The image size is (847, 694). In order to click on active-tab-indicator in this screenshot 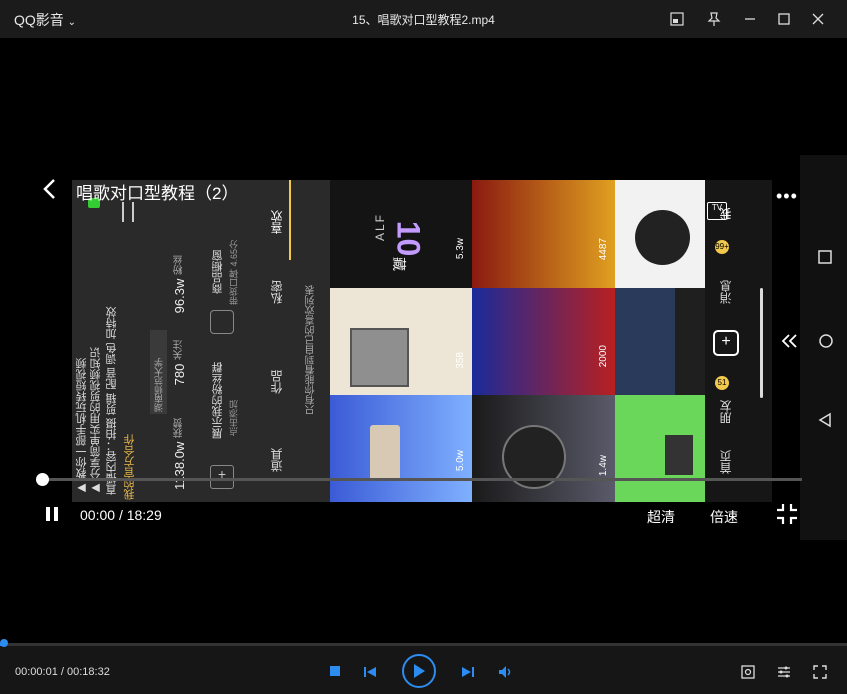, I will do `click(290, 220)`.